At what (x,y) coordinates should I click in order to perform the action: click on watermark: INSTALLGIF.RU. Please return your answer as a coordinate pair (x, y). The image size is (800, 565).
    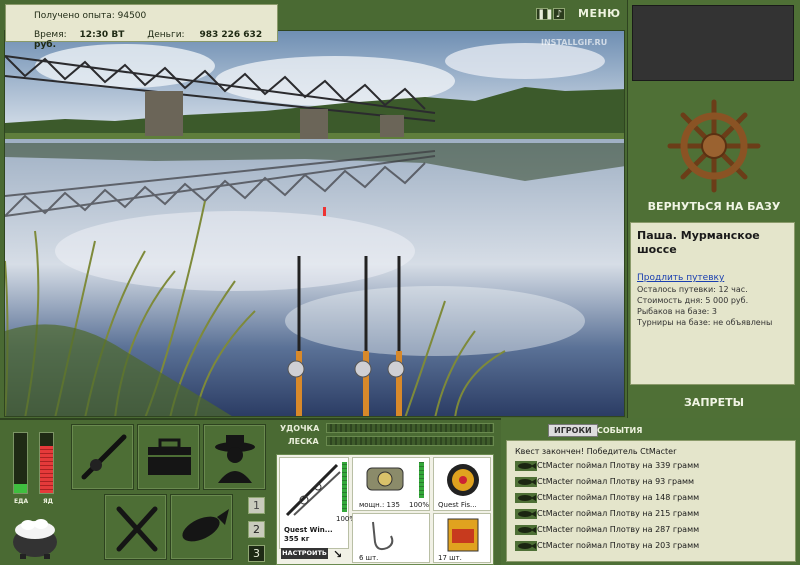
    Looking at the image, I should click on (574, 42).